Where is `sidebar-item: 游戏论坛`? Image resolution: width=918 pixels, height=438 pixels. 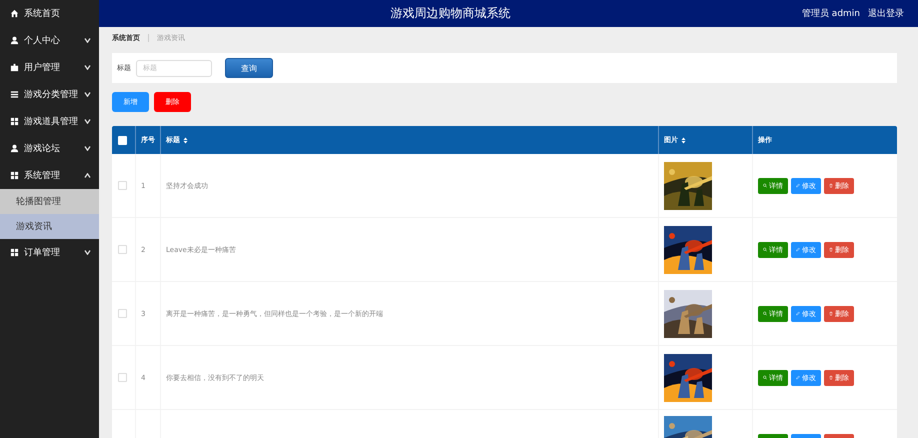
sidebar-item: 游戏论坛 is located at coordinates (49, 148).